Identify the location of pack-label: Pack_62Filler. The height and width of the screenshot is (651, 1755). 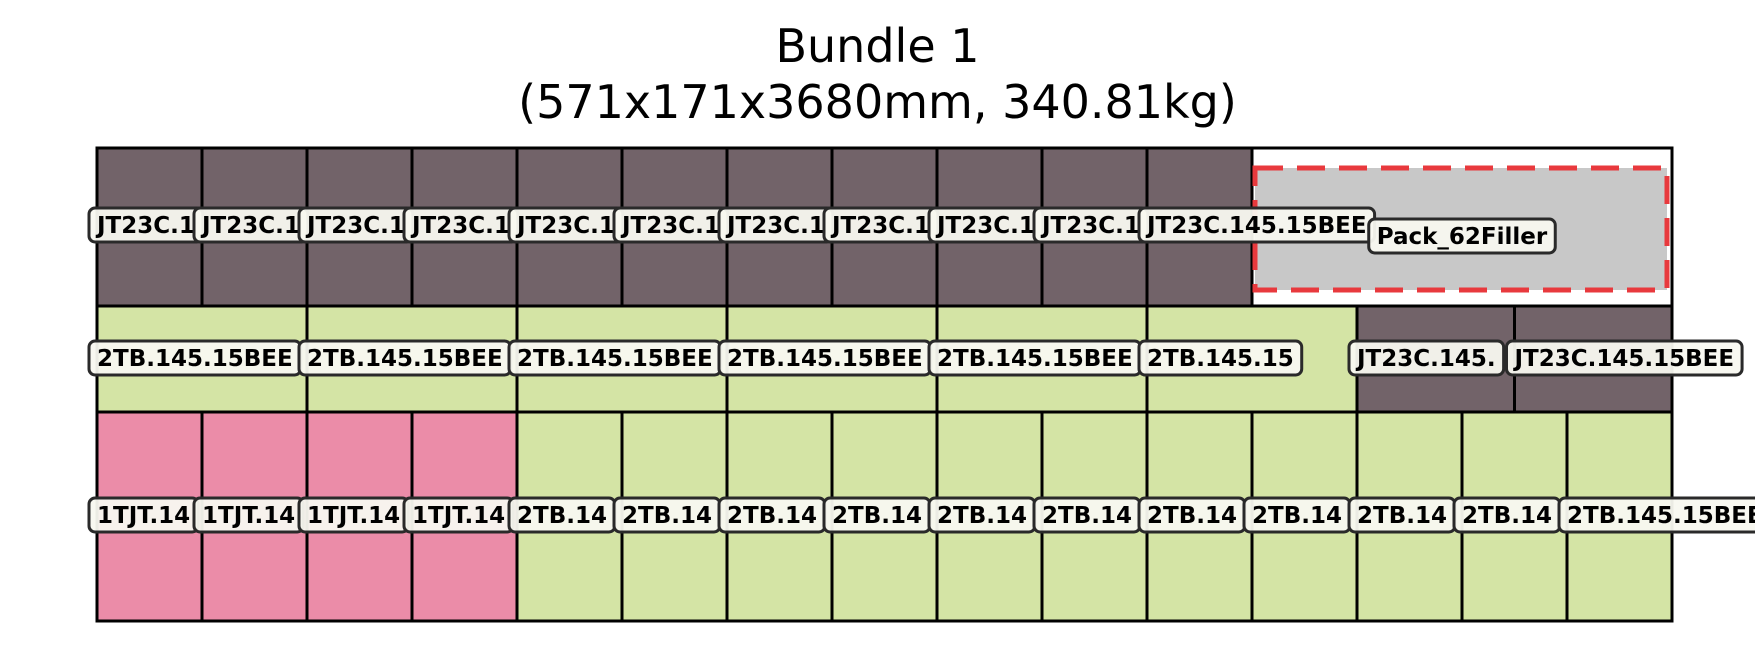
(1462, 236).